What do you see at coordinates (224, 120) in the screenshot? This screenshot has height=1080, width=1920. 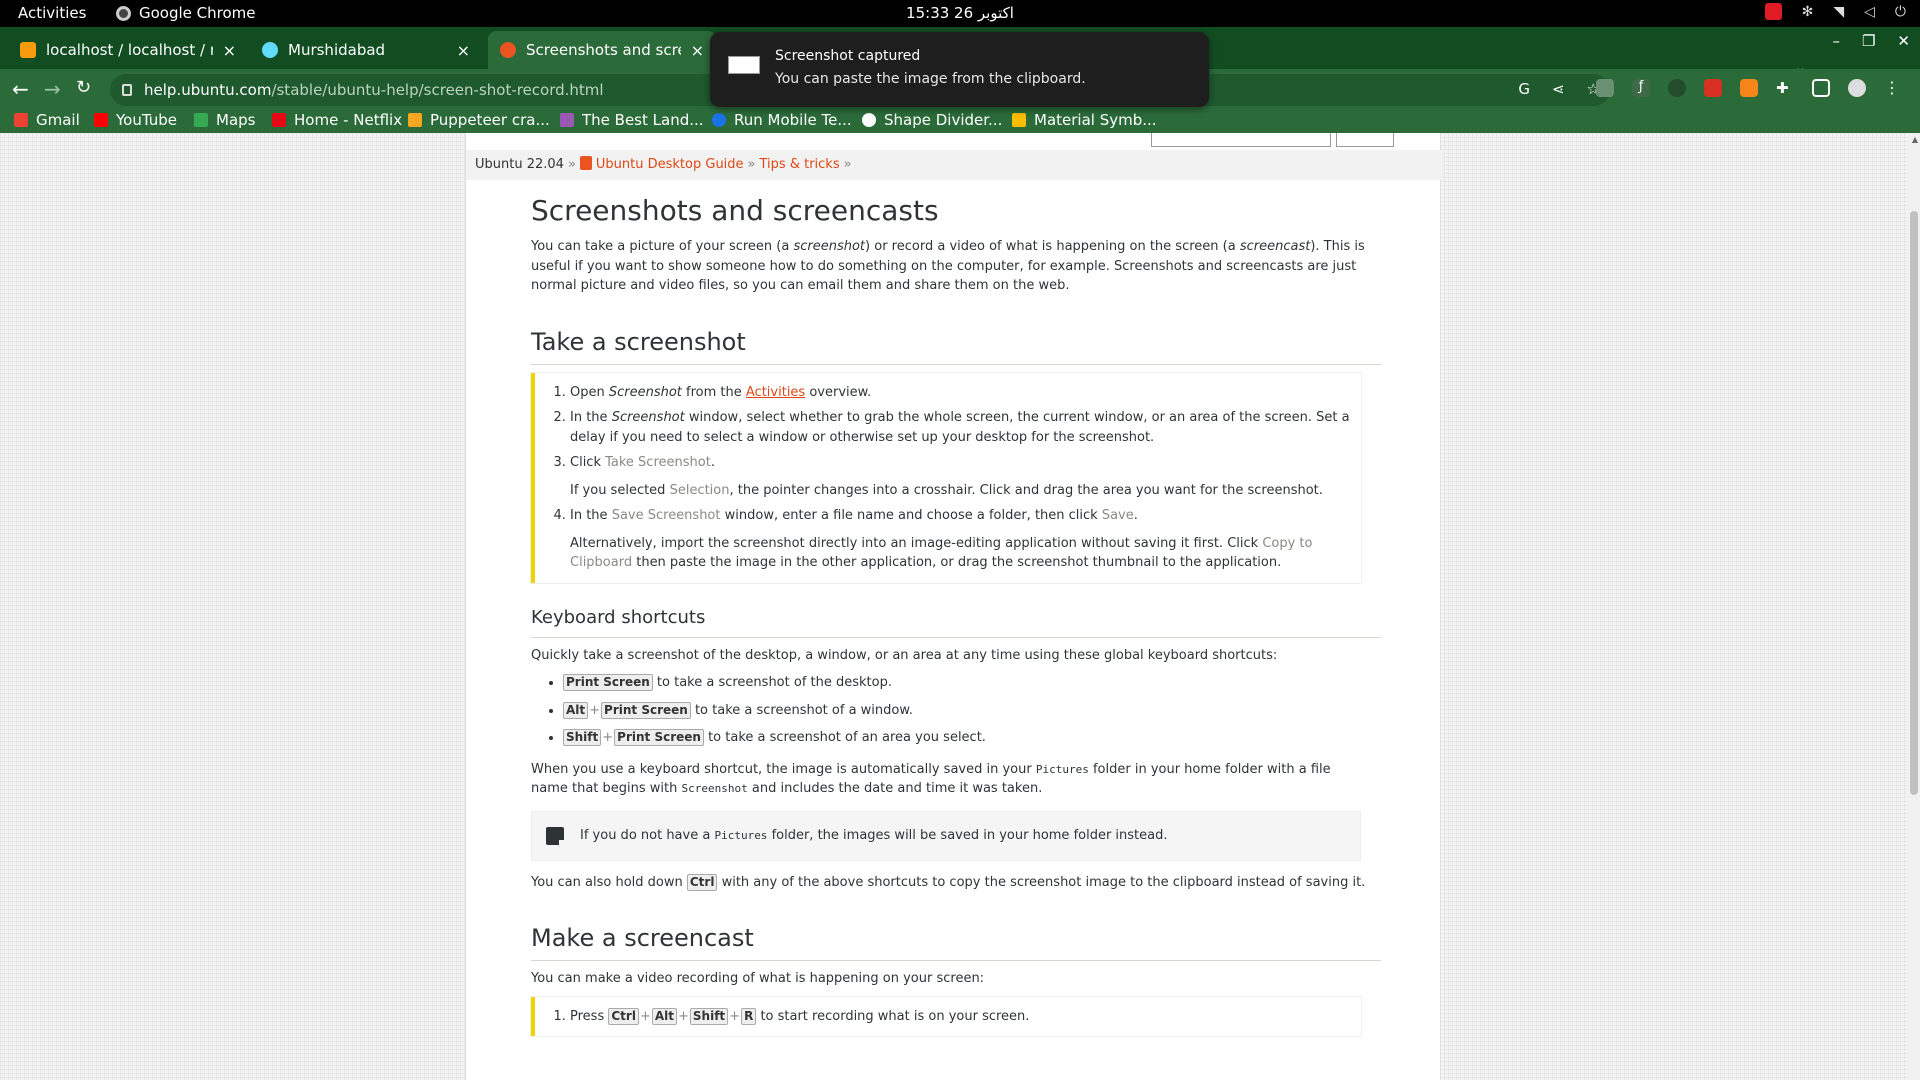 I see `bookmark-maps: Maps` at bounding box center [224, 120].